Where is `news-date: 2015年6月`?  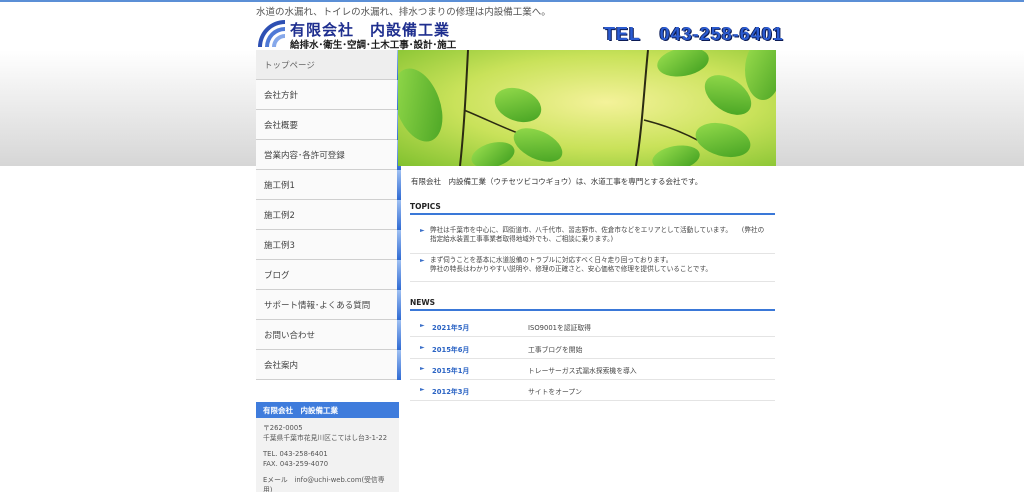 news-date: 2015年6月 is located at coordinates (451, 350).